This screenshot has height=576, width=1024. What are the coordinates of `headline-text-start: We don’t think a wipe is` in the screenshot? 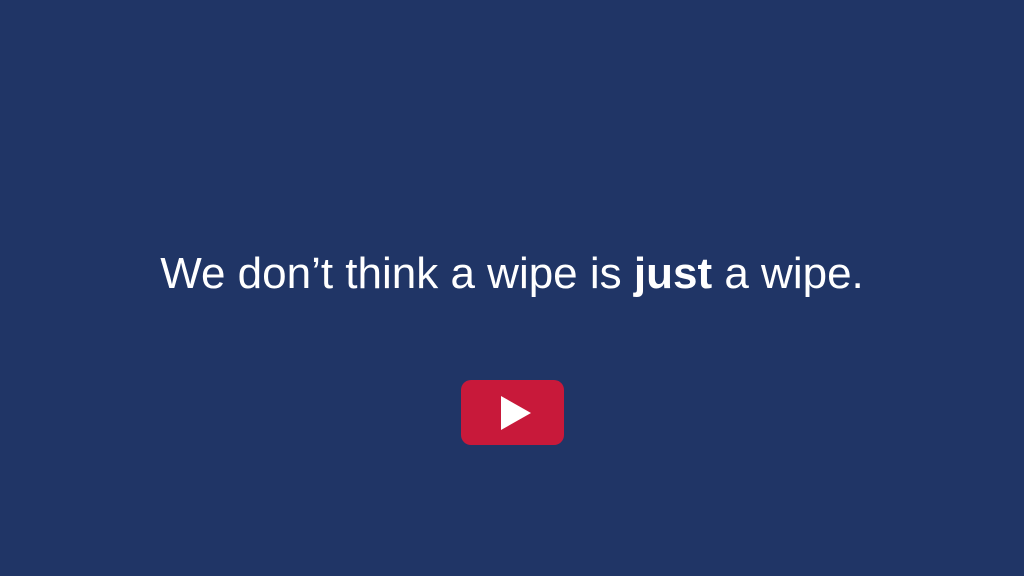 It's located at (397, 273).